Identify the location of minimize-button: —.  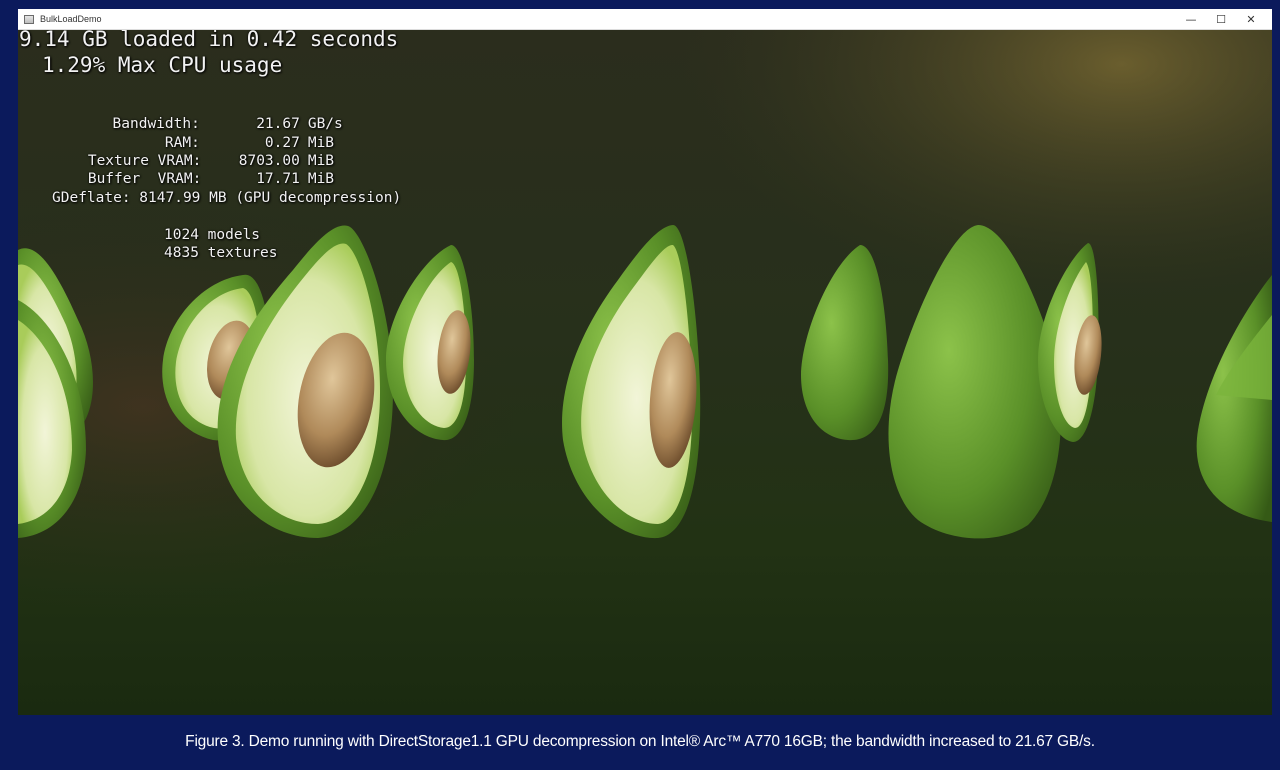
(1191, 19).